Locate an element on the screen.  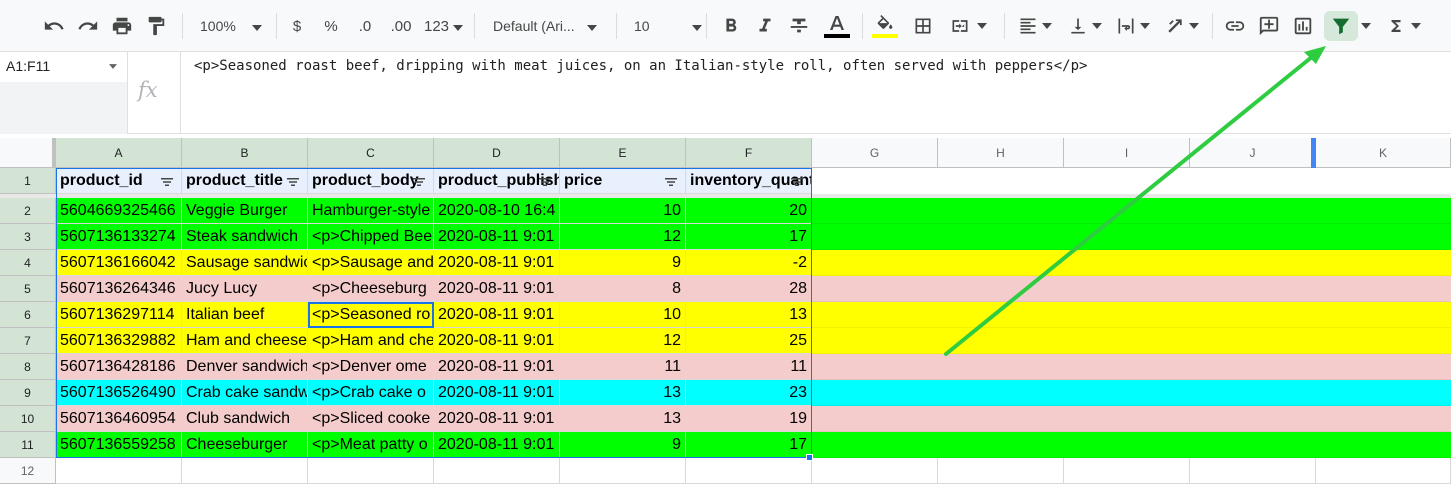
vertical-align-button is located at coordinates (1085, 26).